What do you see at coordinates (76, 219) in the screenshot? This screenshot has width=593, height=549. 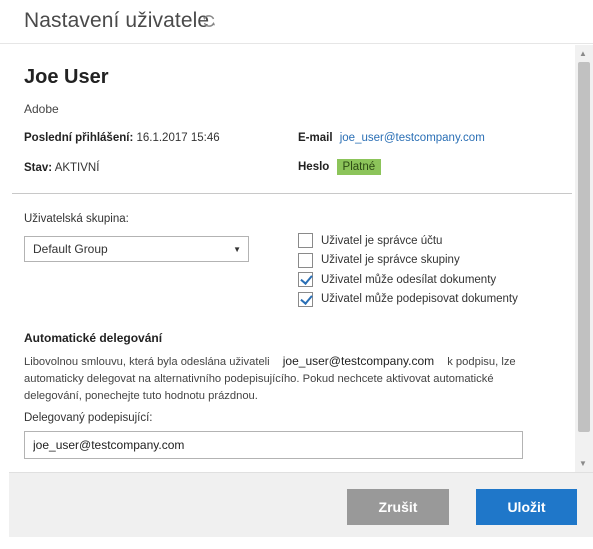 I see `user-group-label: Uživatelská skupina:` at bounding box center [76, 219].